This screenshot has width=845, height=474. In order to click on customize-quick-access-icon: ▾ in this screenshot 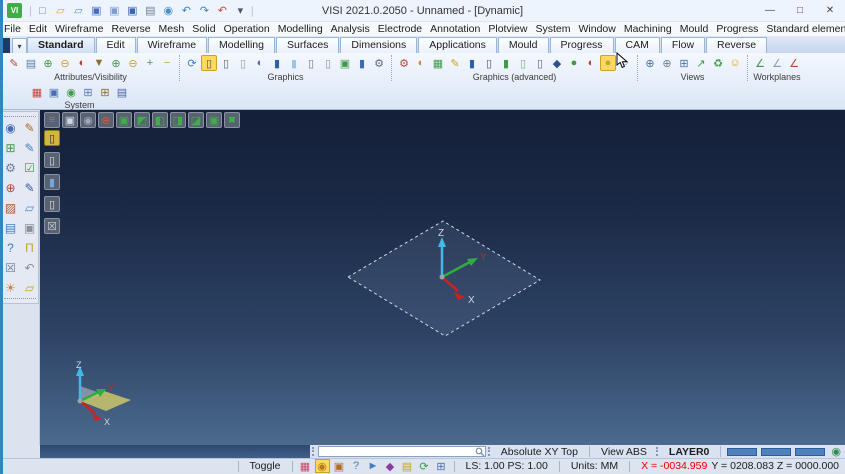, I will do `click(240, 10)`.